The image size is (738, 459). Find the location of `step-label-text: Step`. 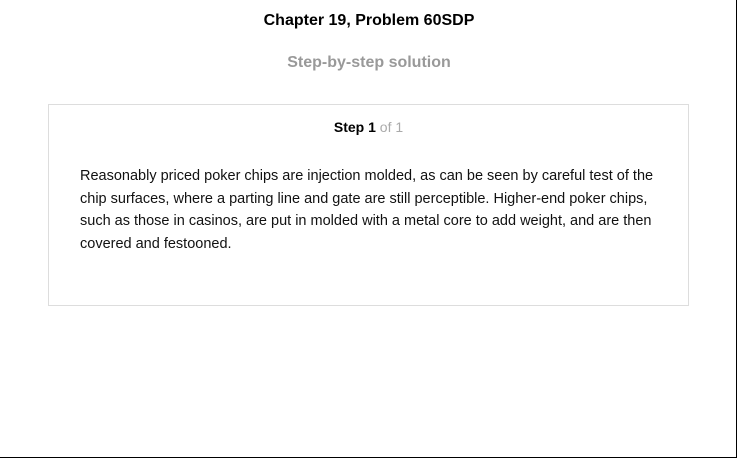

step-label-text: Step is located at coordinates (349, 127).